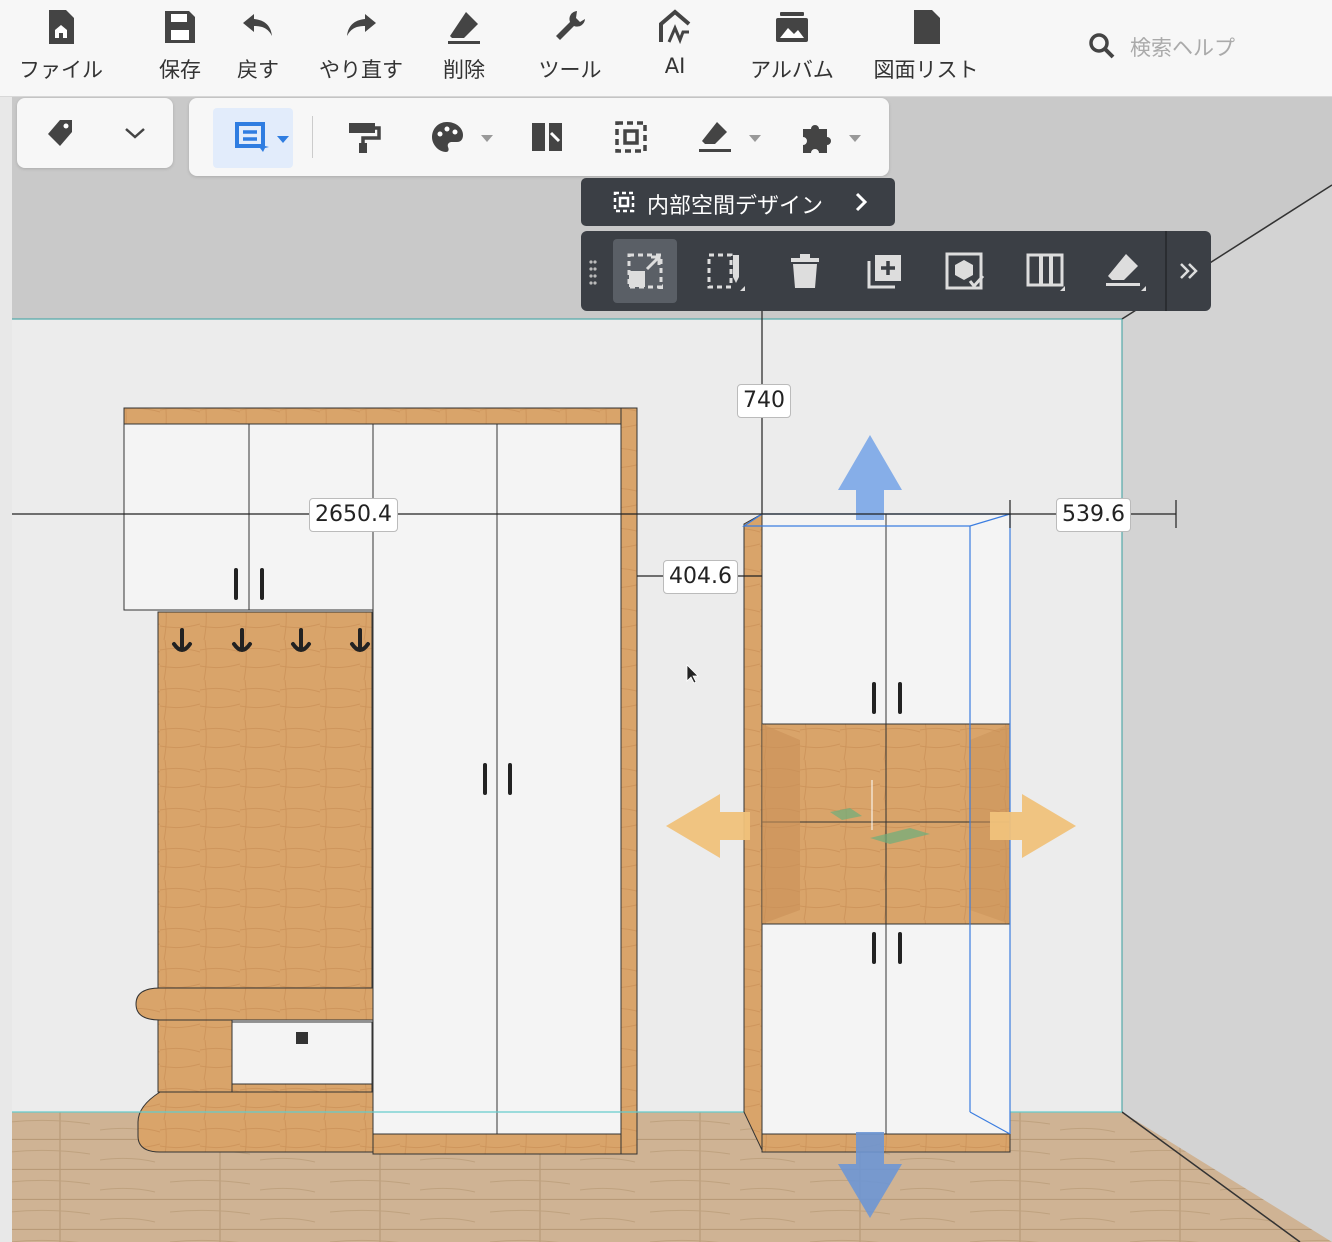  I want to click on drawing-list-label: 図面リスト, so click(926, 70).